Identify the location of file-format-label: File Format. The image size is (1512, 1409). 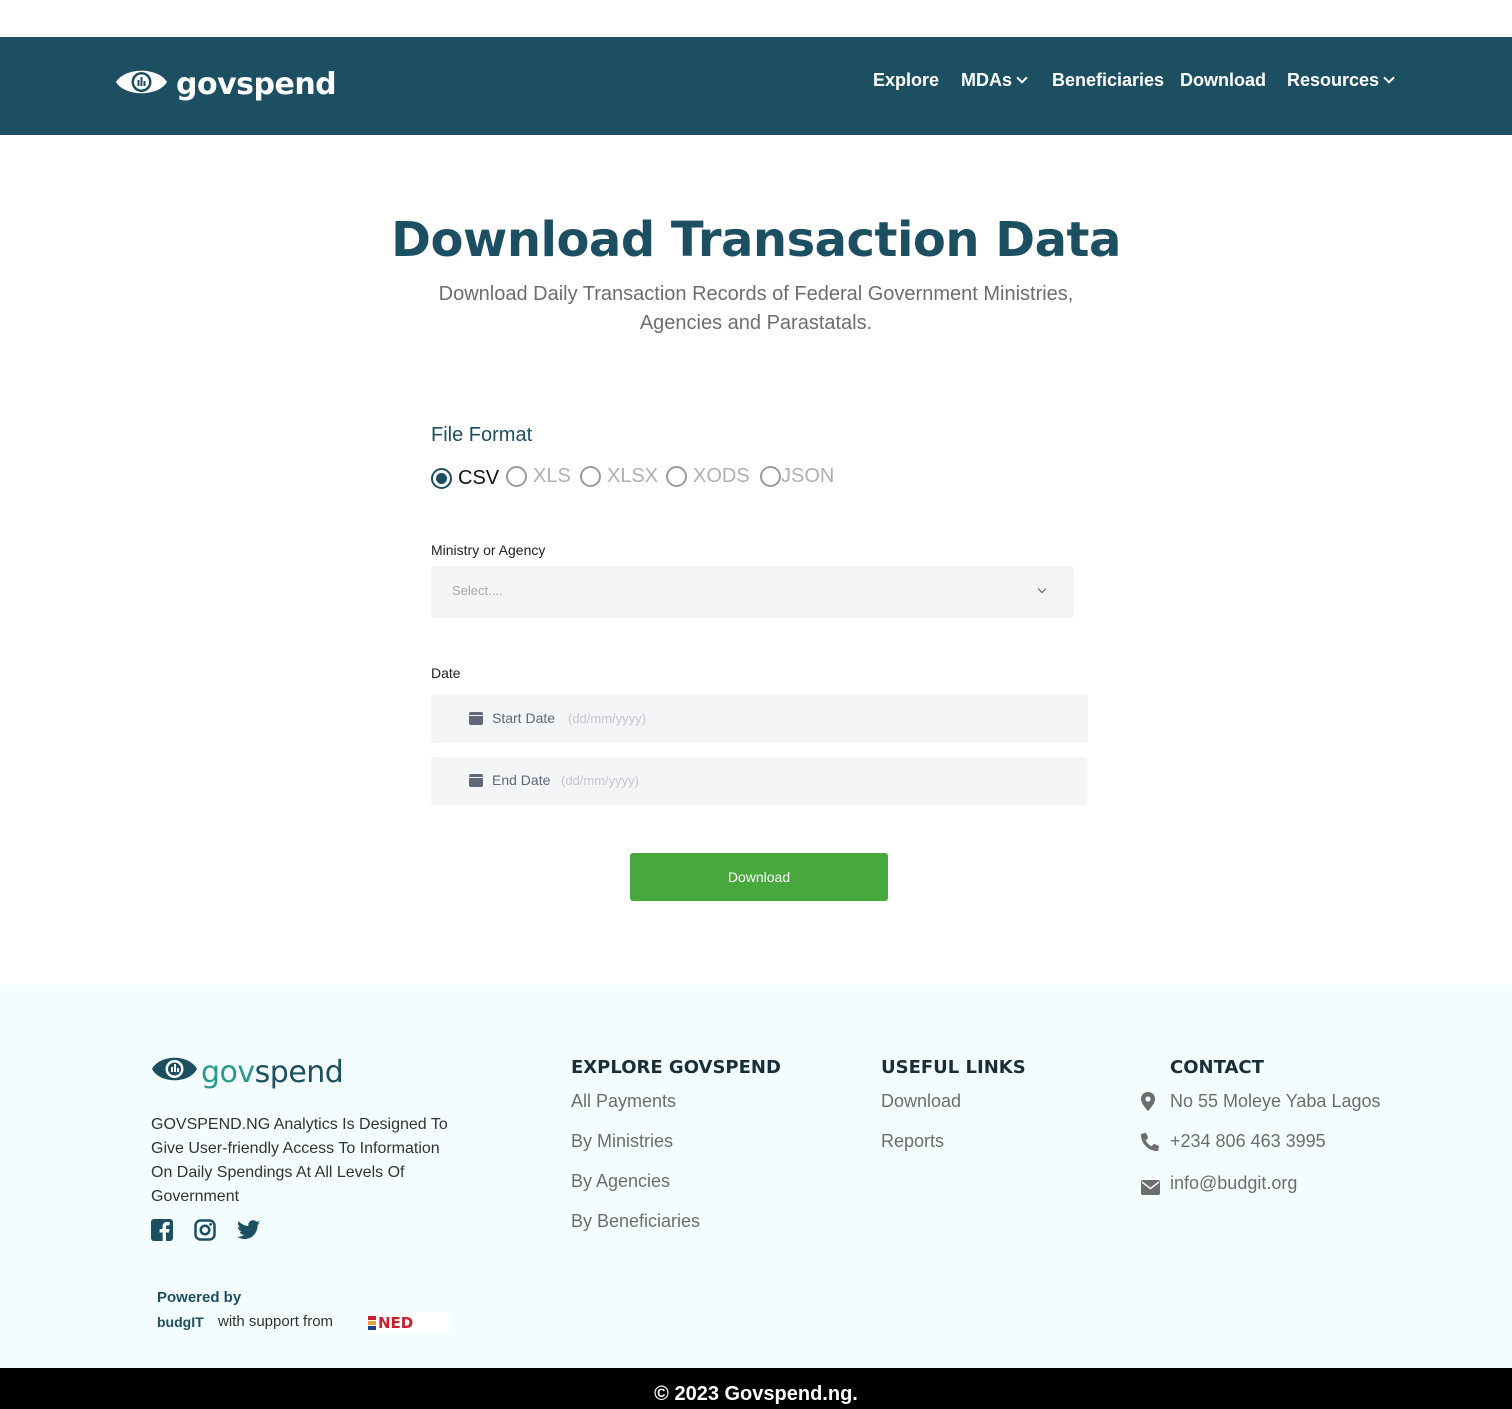
(482, 435).